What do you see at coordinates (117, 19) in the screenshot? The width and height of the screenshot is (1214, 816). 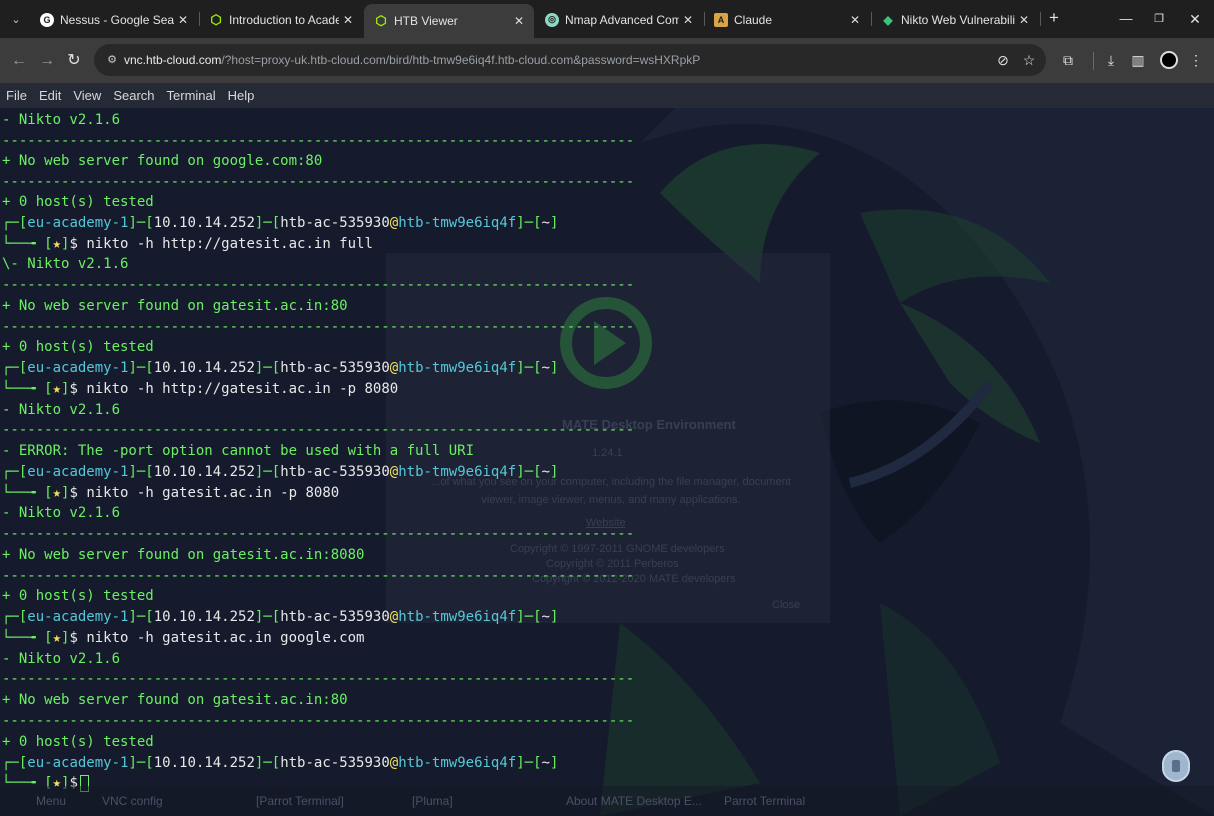 I see `tab-title: Nessus - Google Search` at bounding box center [117, 19].